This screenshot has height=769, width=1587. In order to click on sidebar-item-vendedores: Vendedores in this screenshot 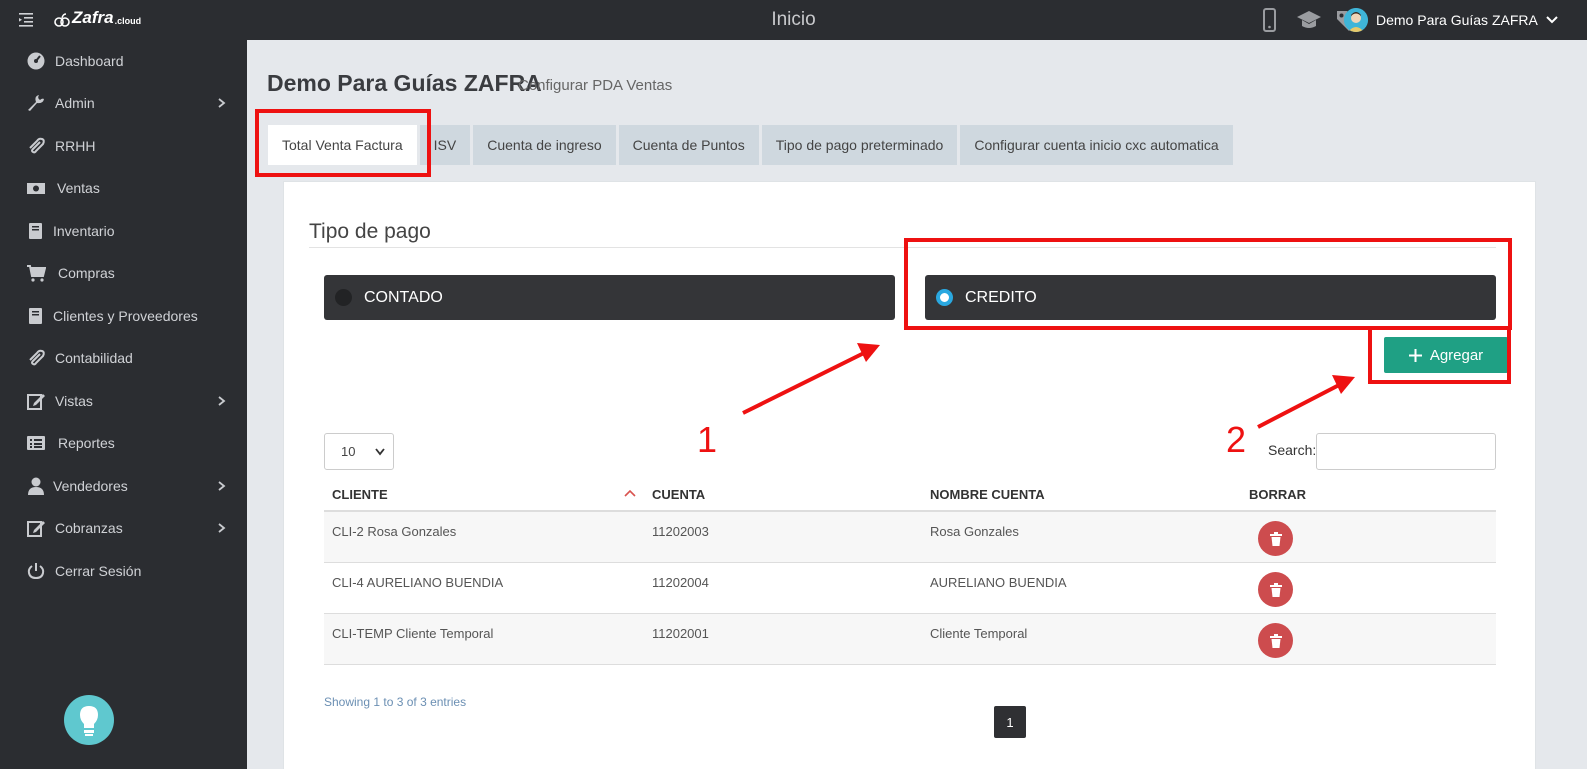, I will do `click(123, 486)`.